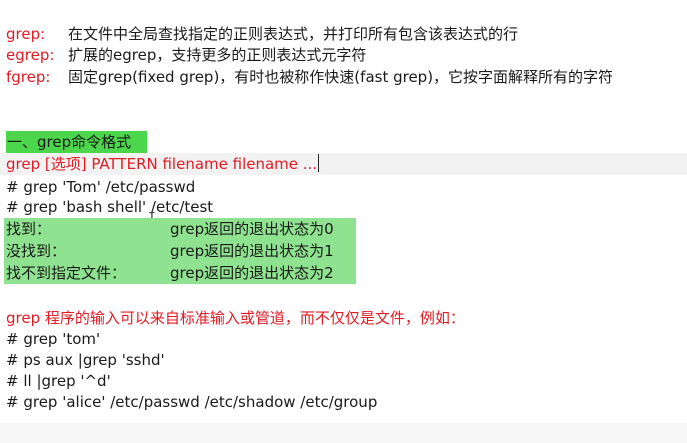  I want to click on status-result: grep返回的退出状态为0, so click(252, 229).